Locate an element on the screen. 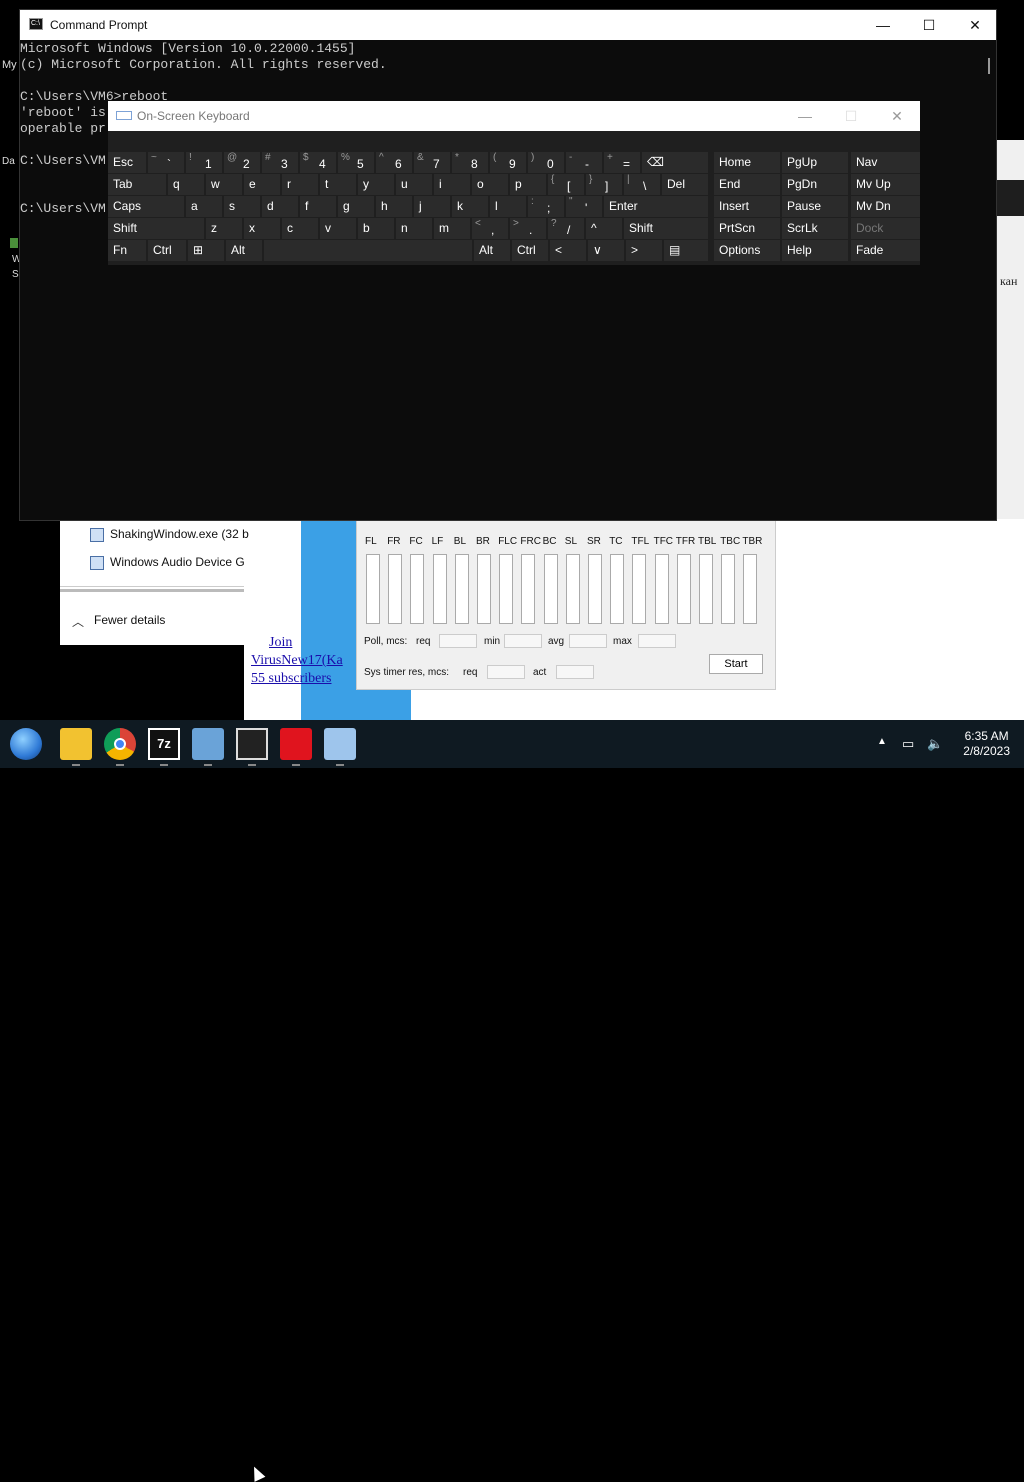 Image resolution: width=1024 pixels, height=1482 pixels. key-5: % 5 is located at coordinates (356, 162).